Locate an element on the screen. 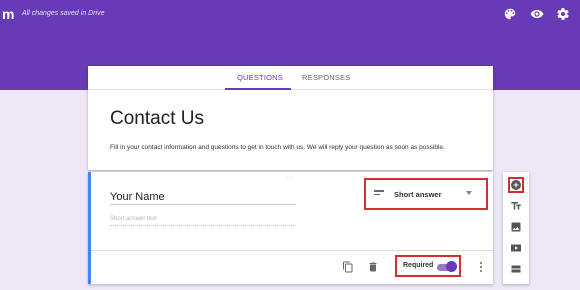 This screenshot has width=580, height=290. tab-responses: RESPONSES is located at coordinates (326, 77).